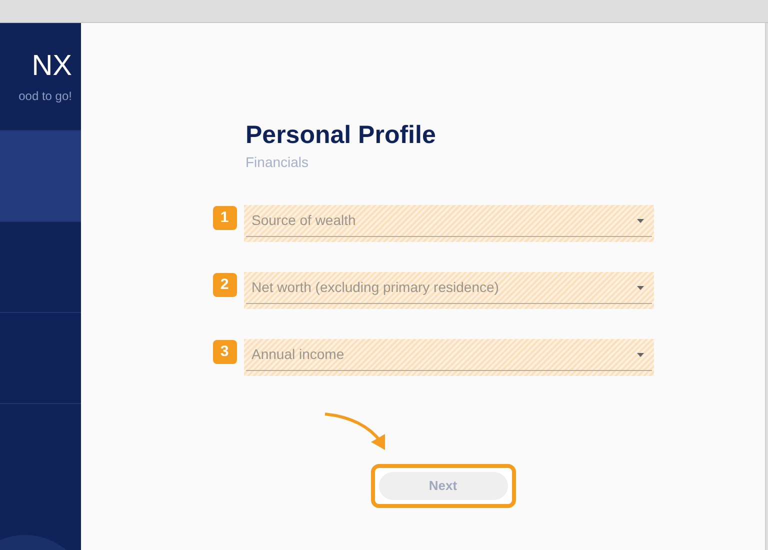  What do you see at coordinates (52, 66) in the screenshot?
I see `logo-text: NX` at bounding box center [52, 66].